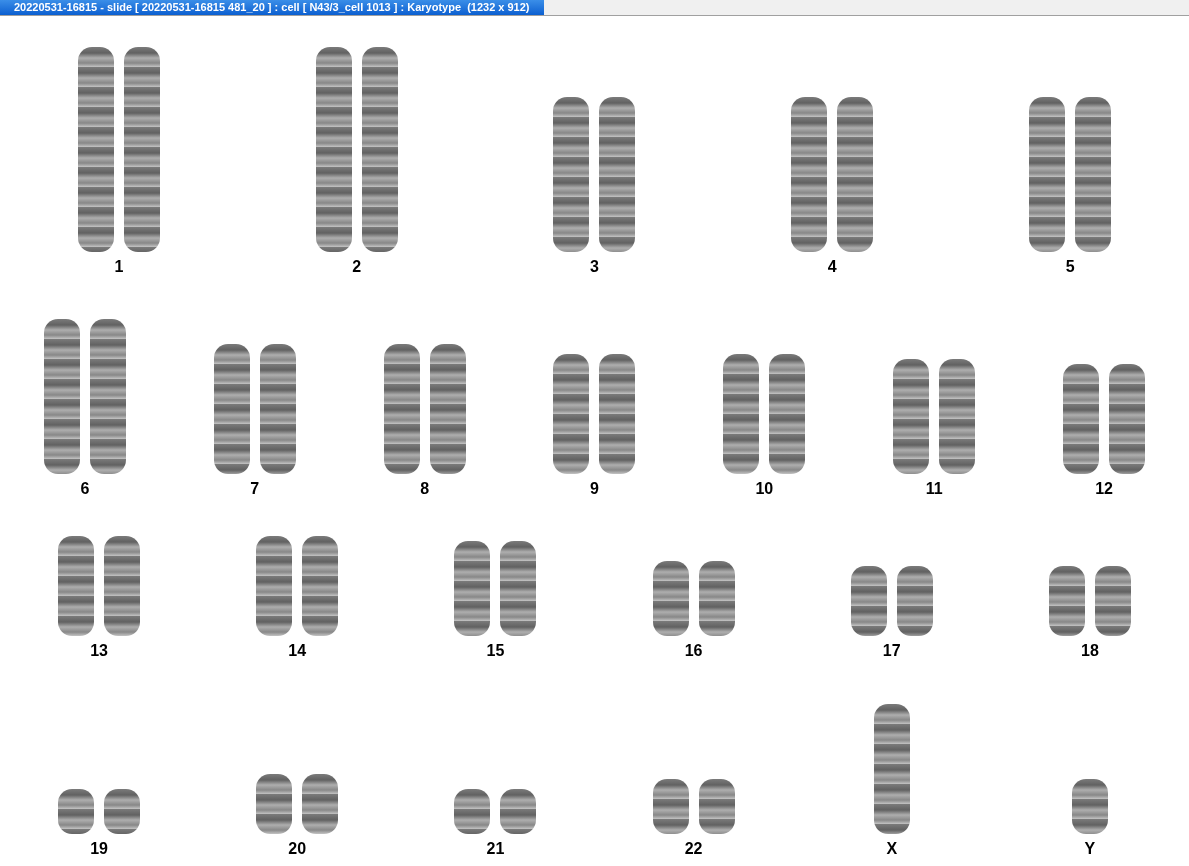 This screenshot has width=1189, height=866. I want to click on chromosome-label: 15, so click(495, 651).